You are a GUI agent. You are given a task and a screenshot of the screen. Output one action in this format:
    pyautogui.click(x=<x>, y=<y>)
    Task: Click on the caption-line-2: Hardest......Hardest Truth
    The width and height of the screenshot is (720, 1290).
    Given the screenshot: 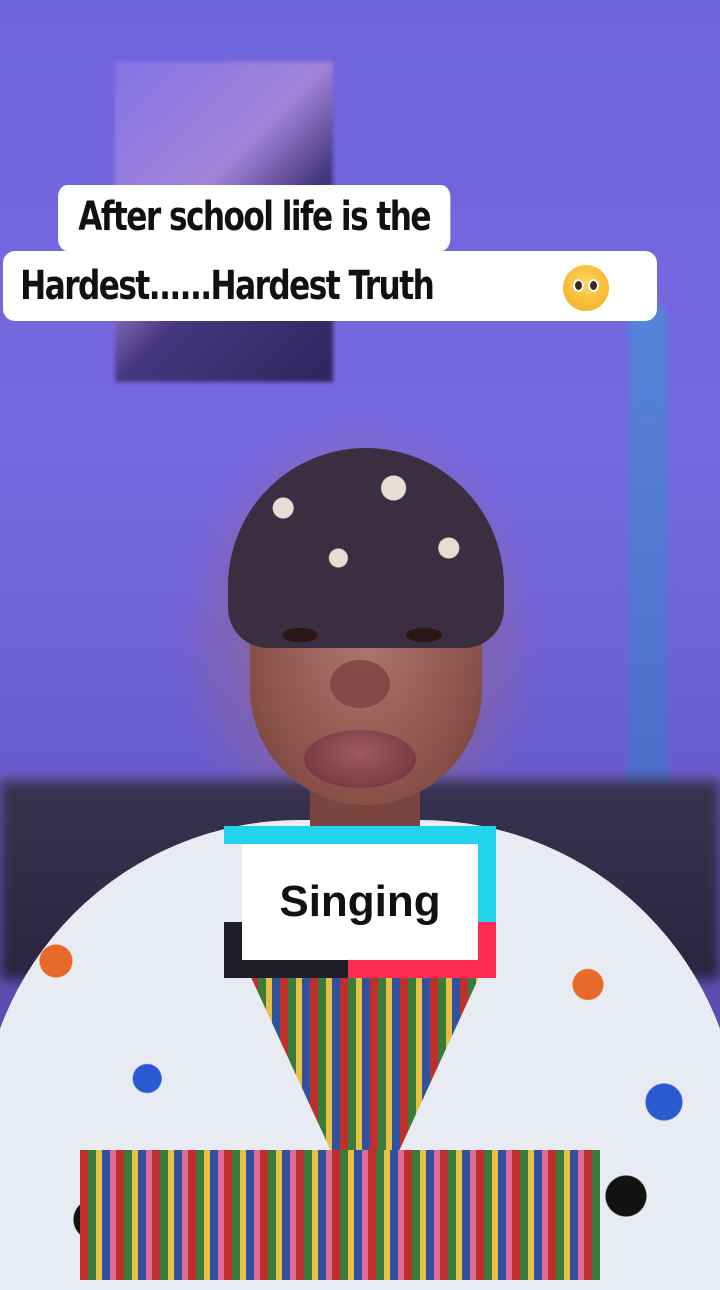 What is the action you would take?
    pyautogui.click(x=330, y=286)
    